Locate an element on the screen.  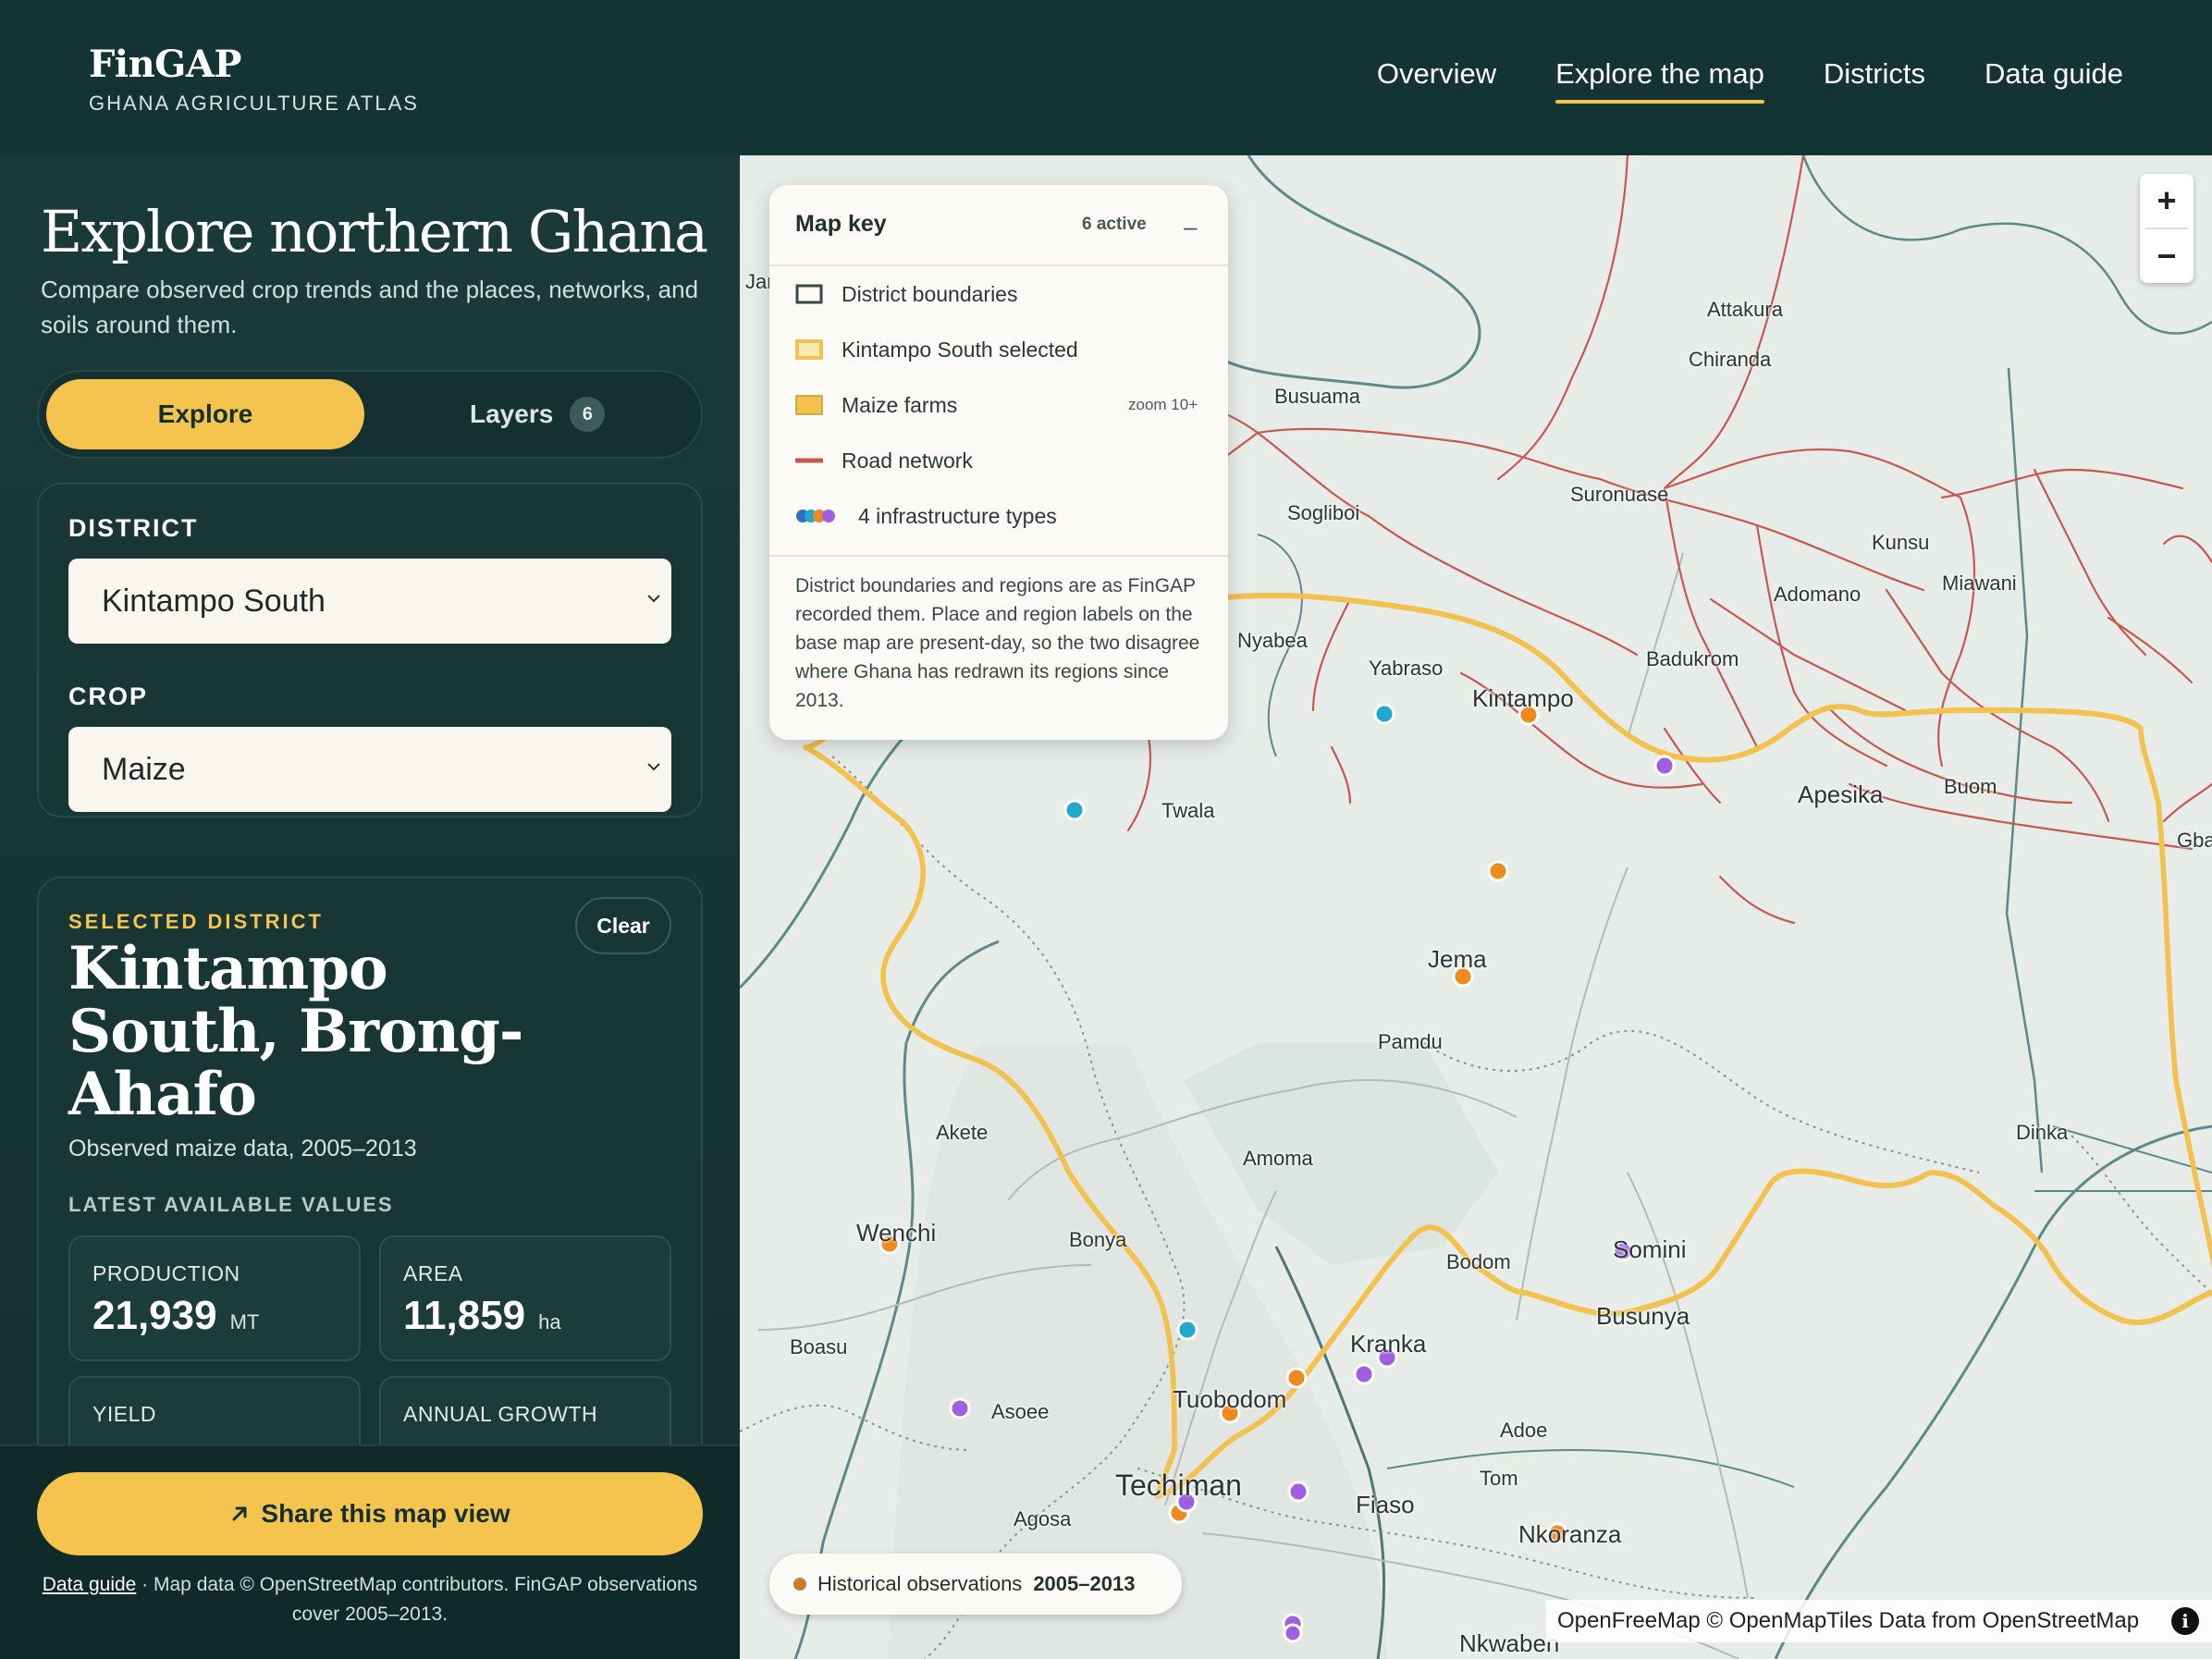
mode-toggle: Explore Layers 6 is located at coordinates (370, 415).